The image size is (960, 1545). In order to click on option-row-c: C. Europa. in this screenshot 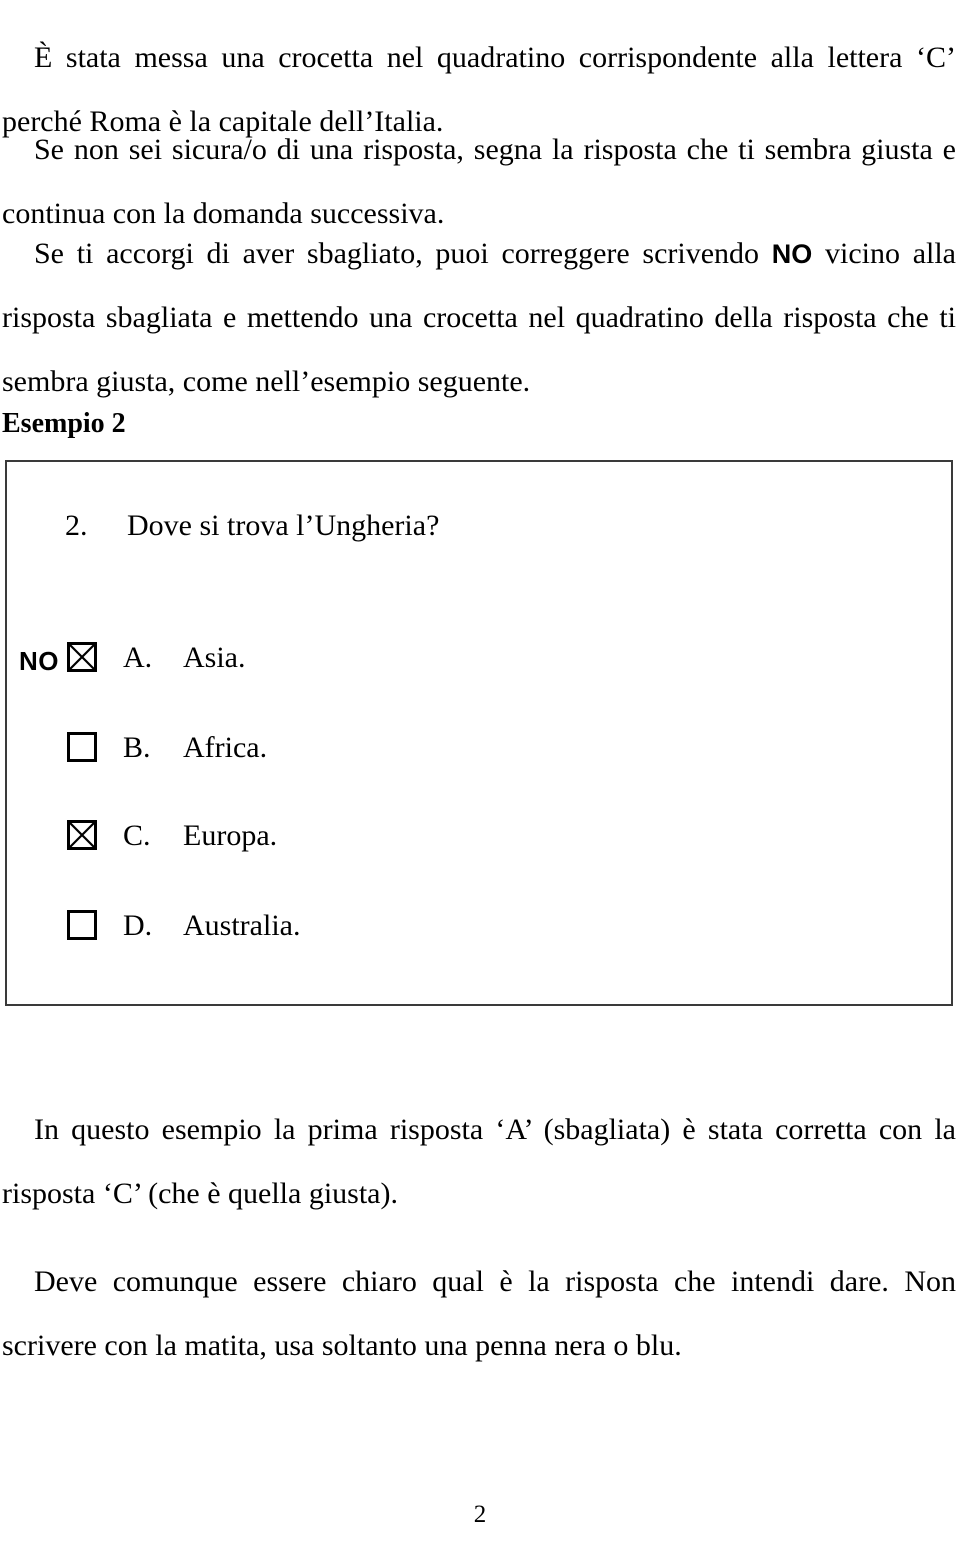, I will do `click(479, 839)`.